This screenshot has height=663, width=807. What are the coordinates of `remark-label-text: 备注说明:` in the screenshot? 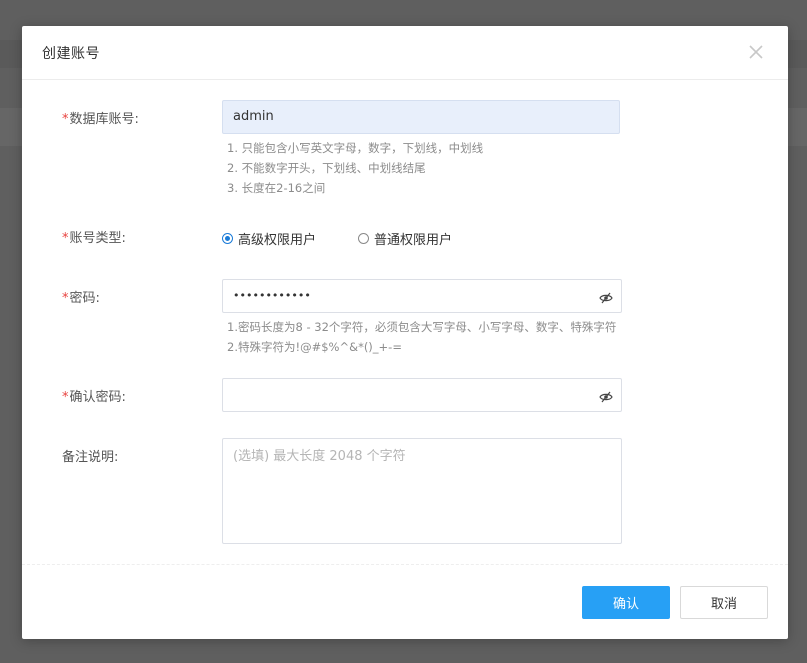 It's located at (90, 457).